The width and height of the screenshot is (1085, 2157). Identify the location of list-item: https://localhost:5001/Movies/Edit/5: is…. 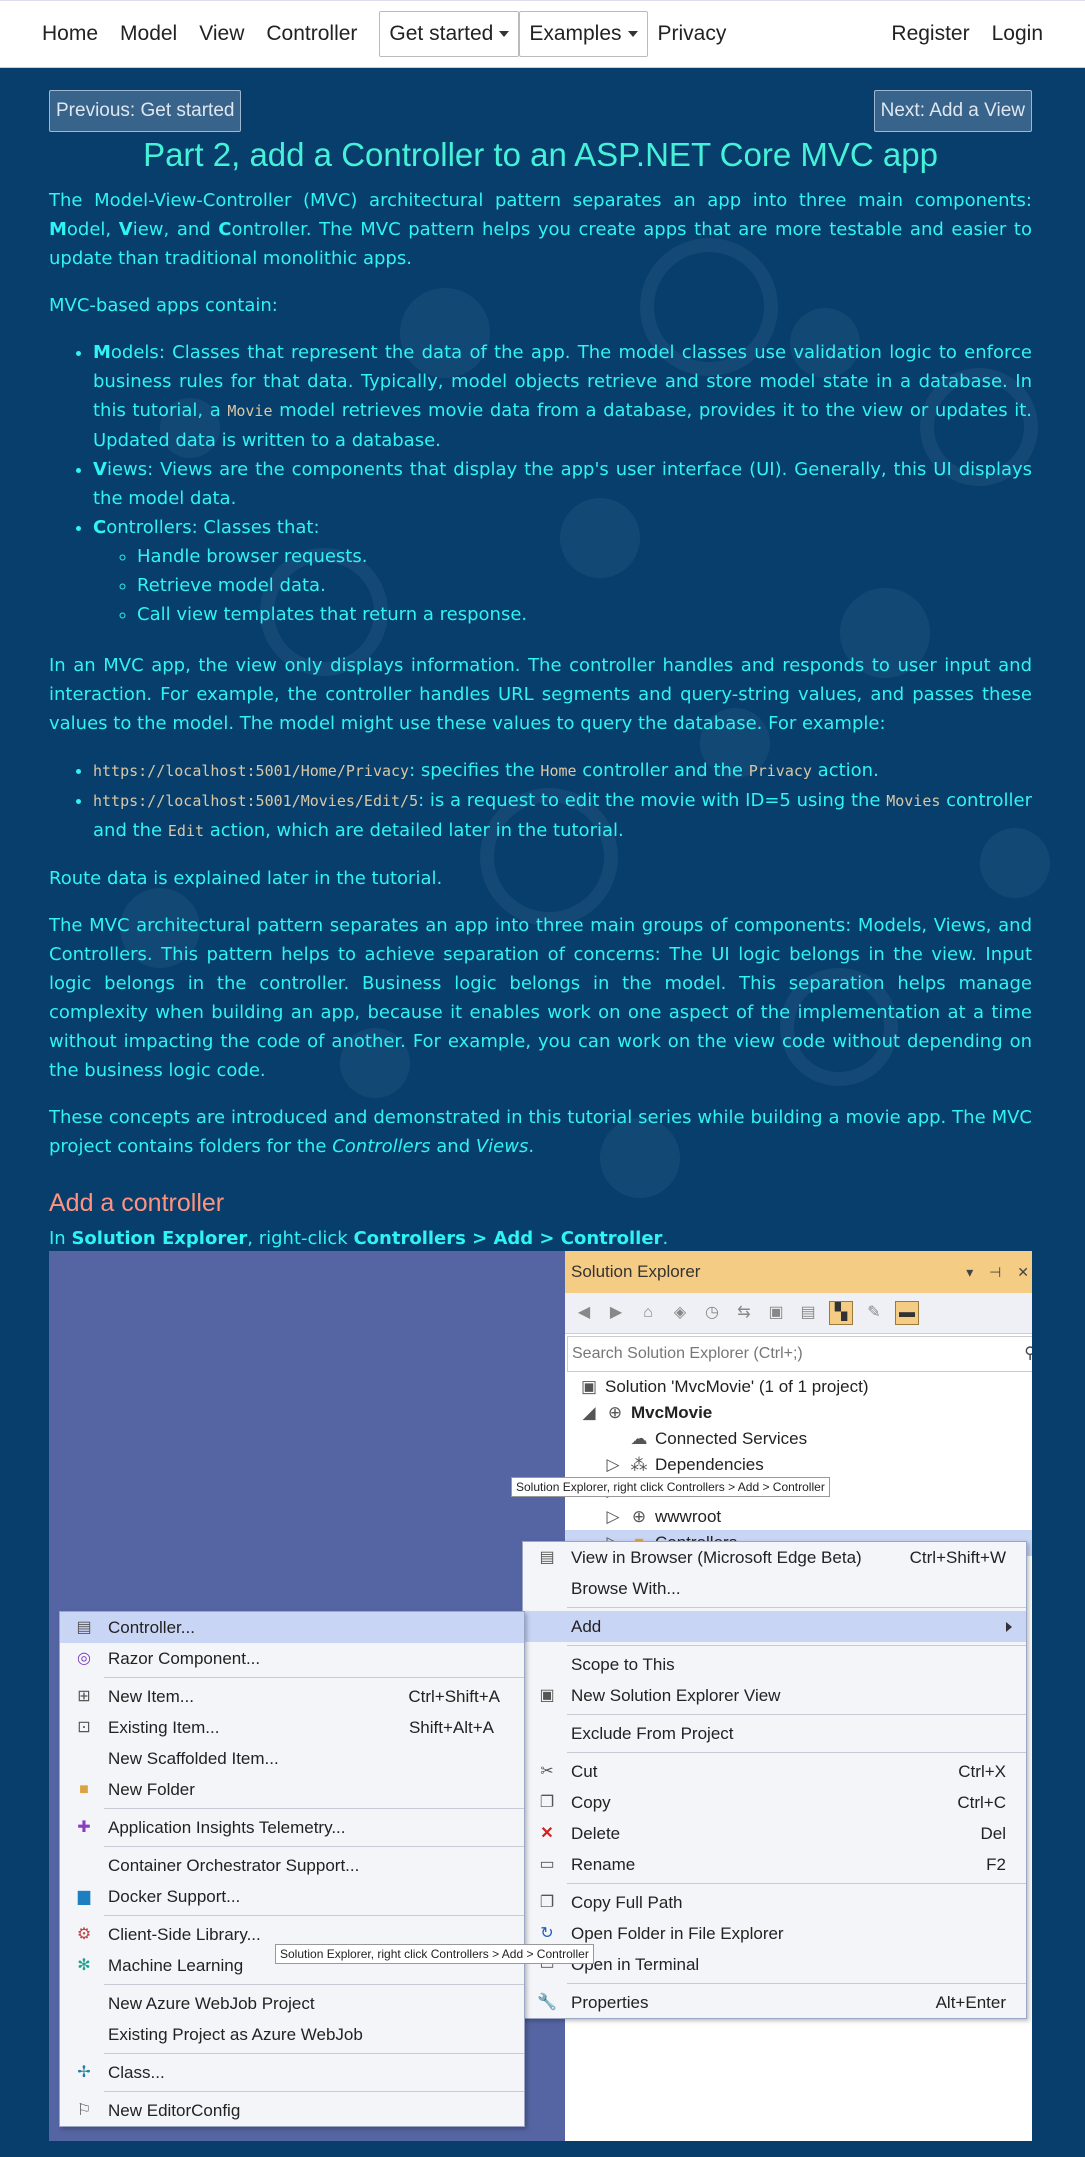
(562, 816).